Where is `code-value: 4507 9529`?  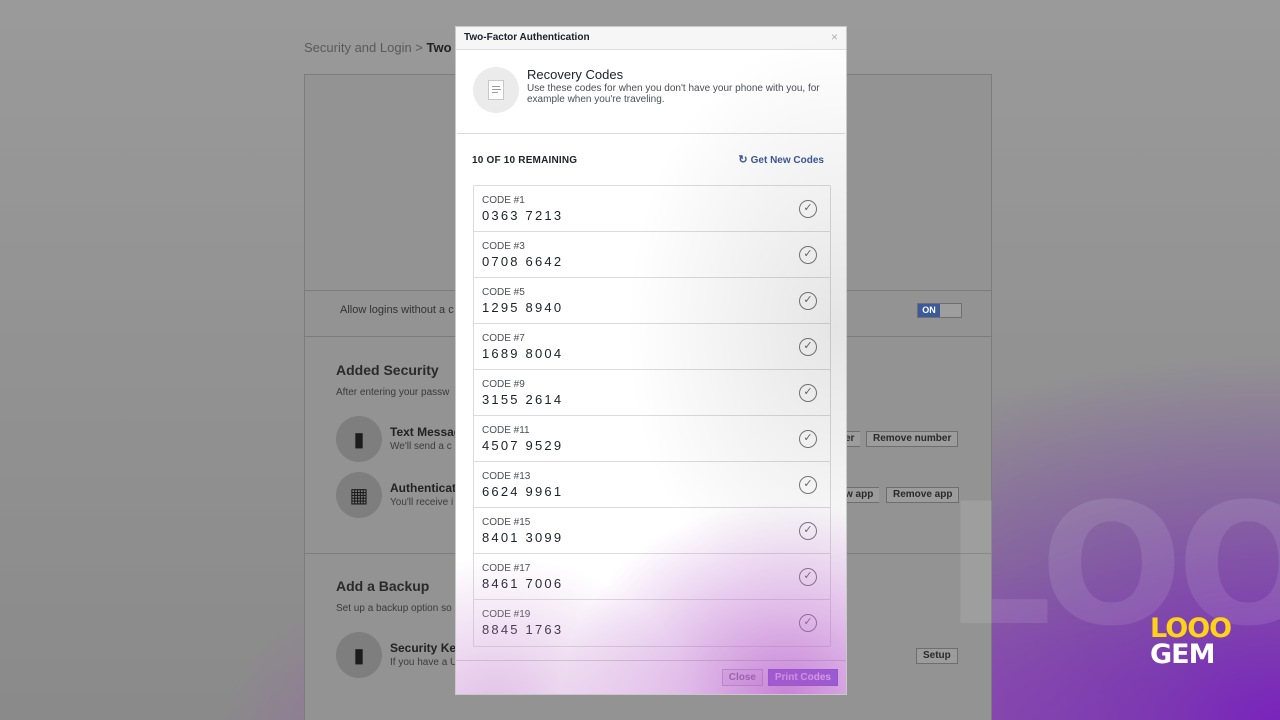
code-value: 4507 9529 is located at coordinates (523, 445).